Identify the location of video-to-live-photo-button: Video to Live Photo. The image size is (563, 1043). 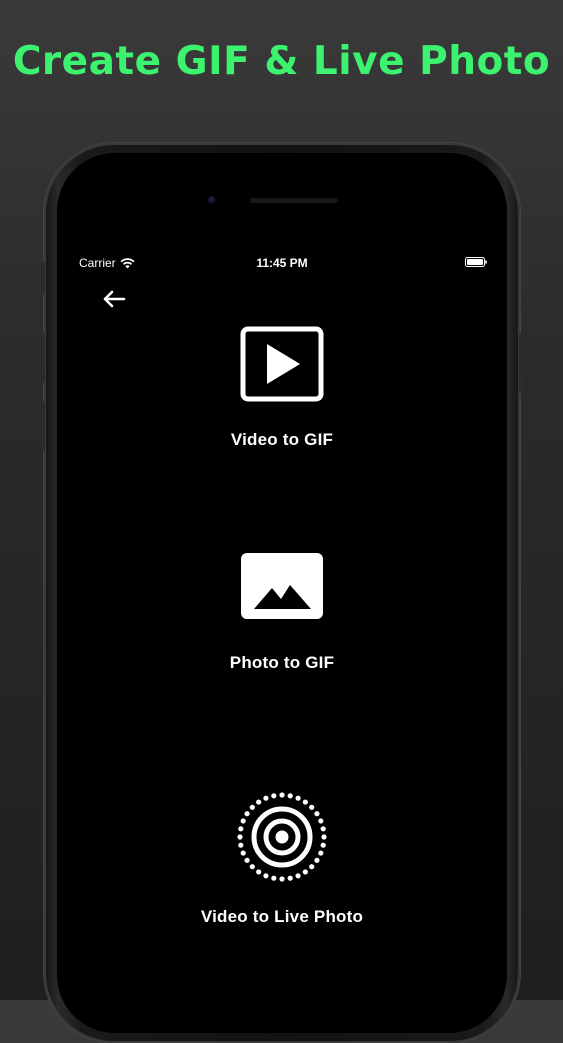
(282, 859).